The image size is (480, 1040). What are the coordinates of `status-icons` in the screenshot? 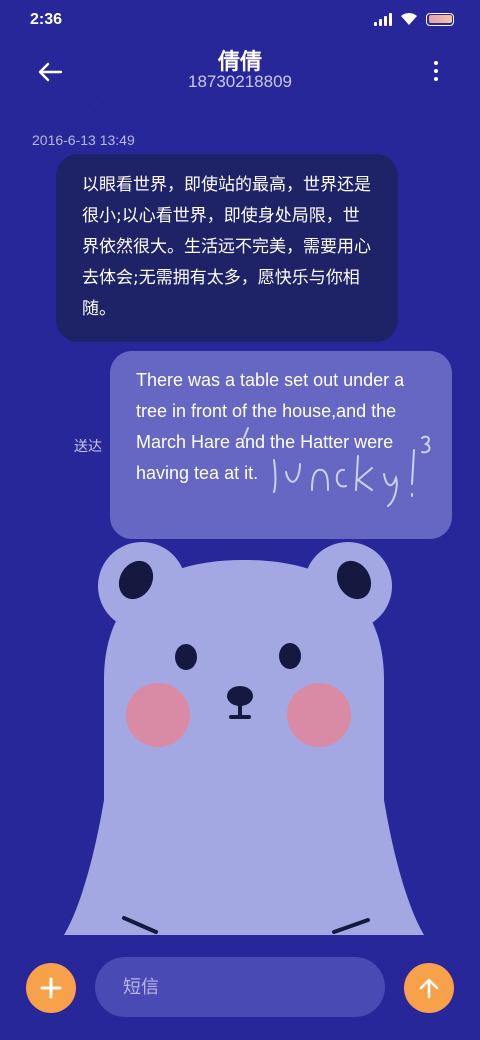 It's located at (414, 19).